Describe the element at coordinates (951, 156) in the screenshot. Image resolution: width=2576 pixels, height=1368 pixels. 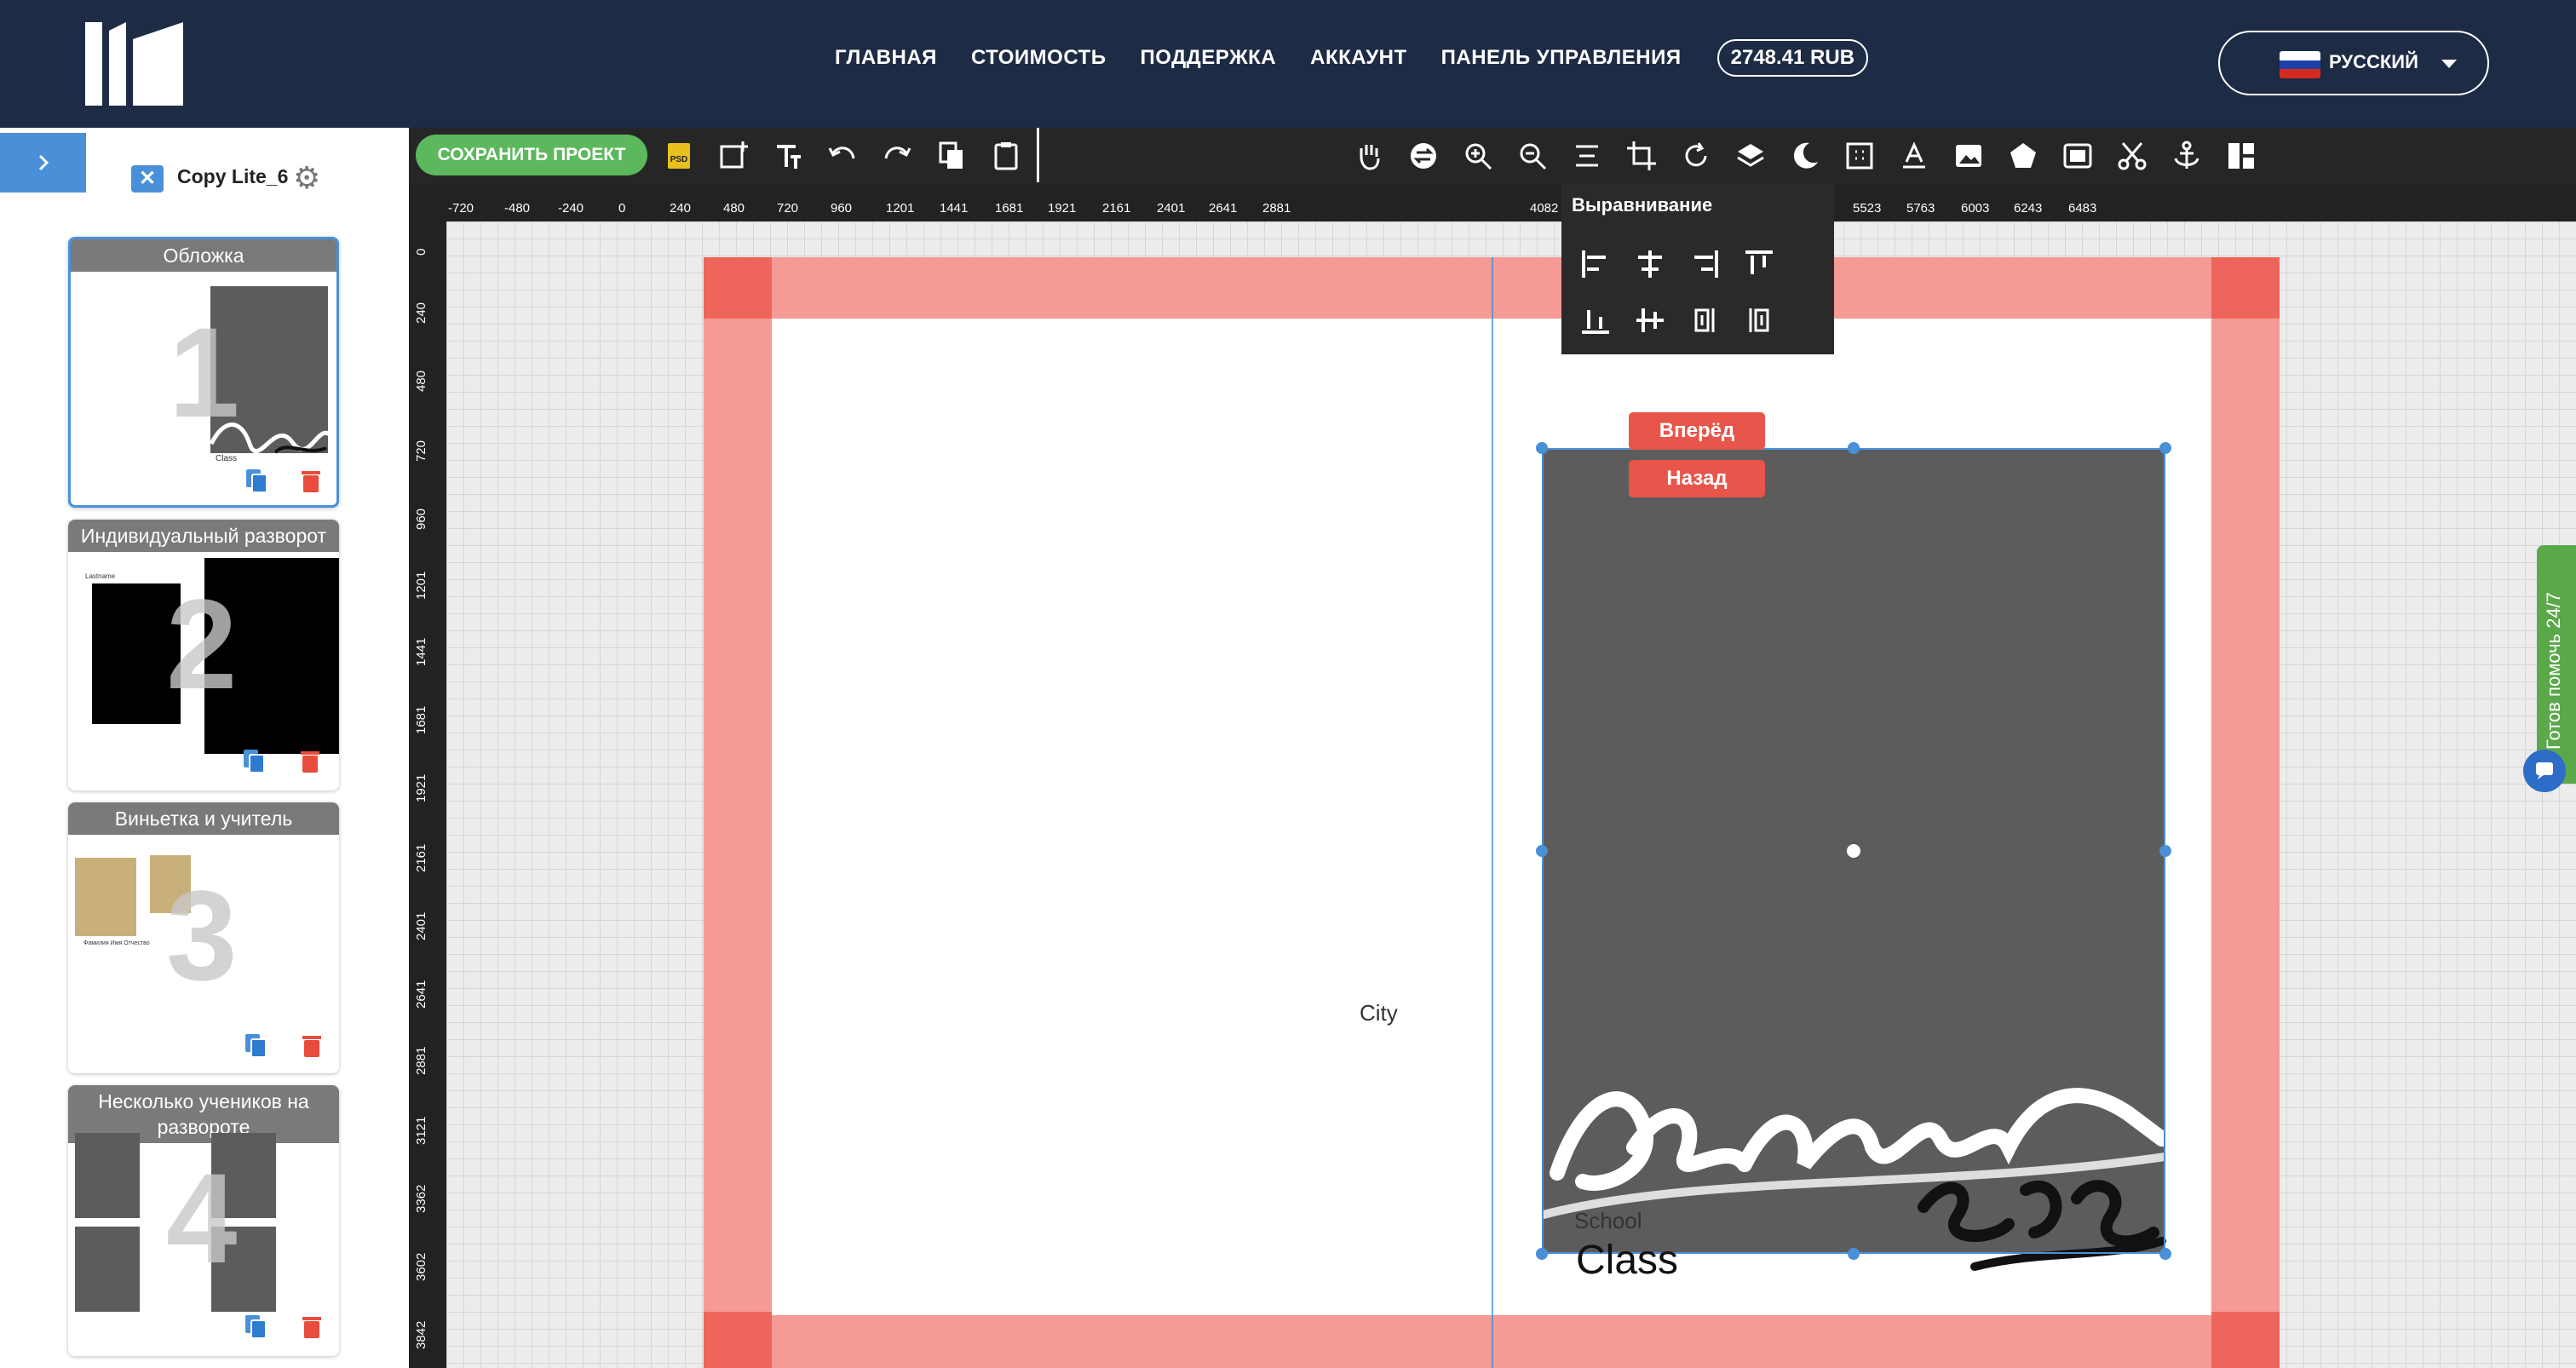
I see `copy-icon` at that location.